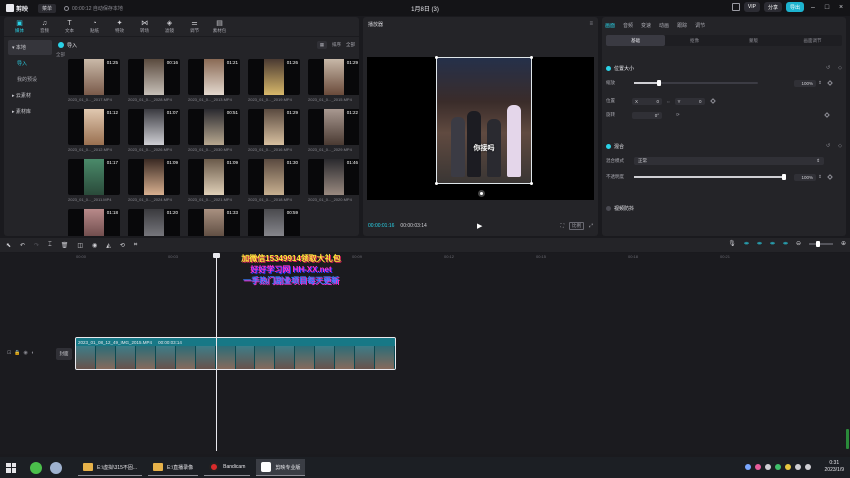 This screenshot has height=478, width=850. Describe the element at coordinates (154, 181) in the screenshot. I see `media-clip: 01:09 2023_01_0..._2024.MP4` at that location.